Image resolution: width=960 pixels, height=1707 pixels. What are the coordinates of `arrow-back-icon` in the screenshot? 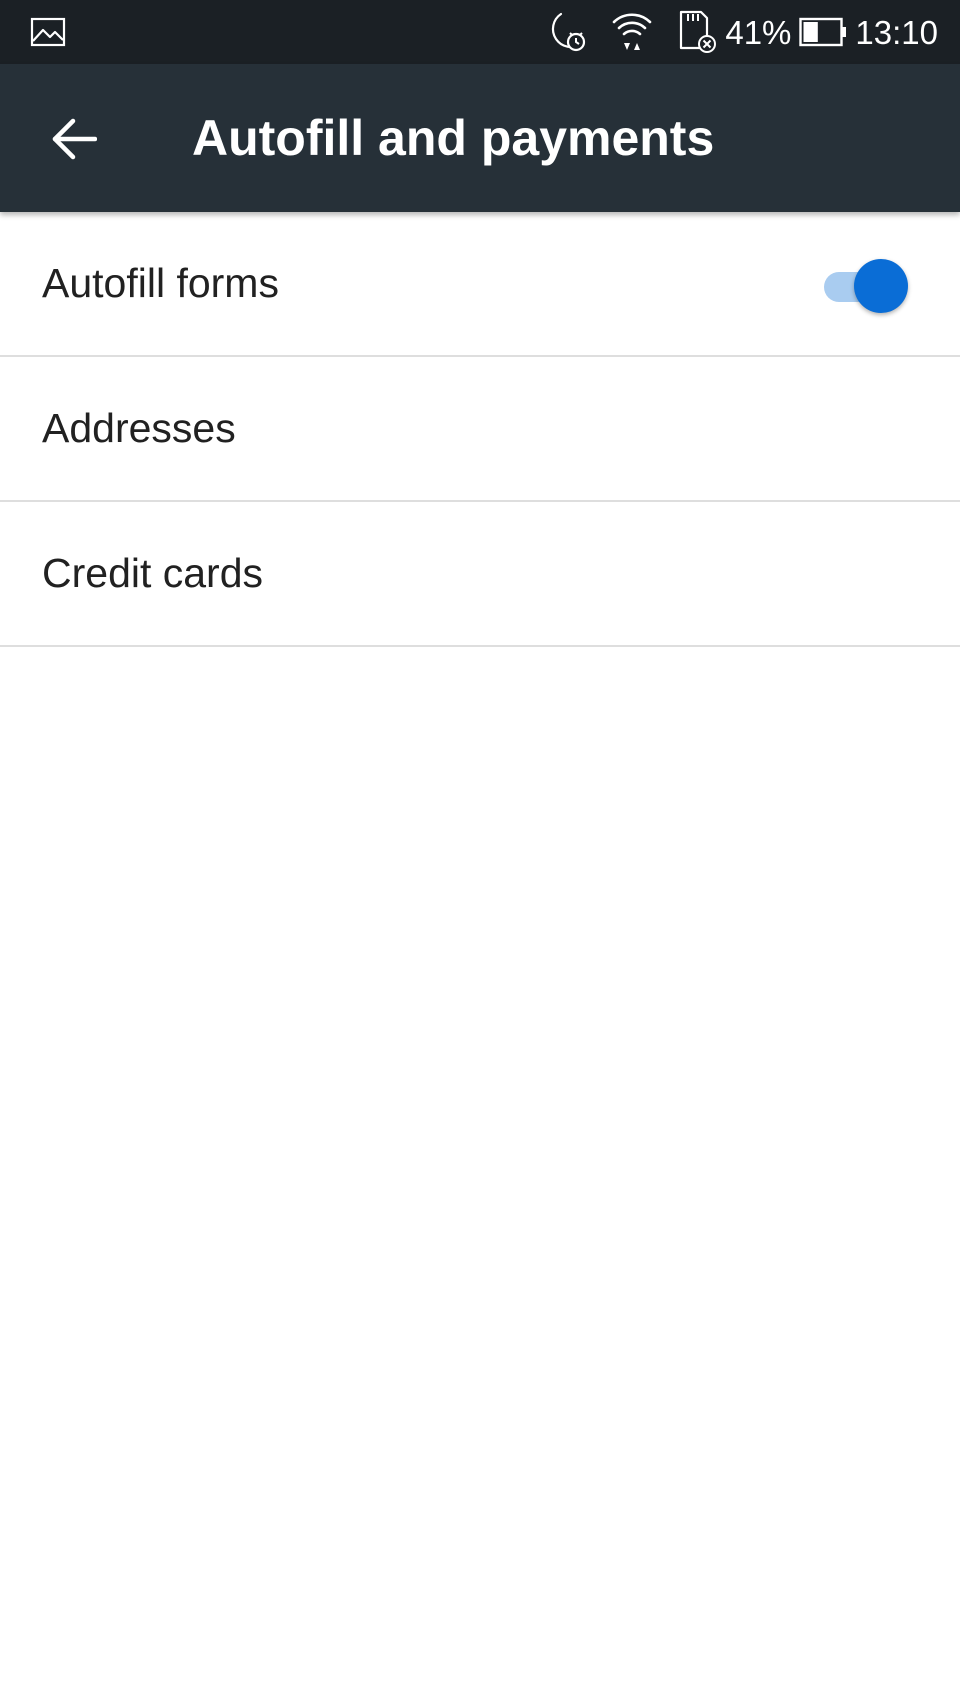 It's located at (74, 139).